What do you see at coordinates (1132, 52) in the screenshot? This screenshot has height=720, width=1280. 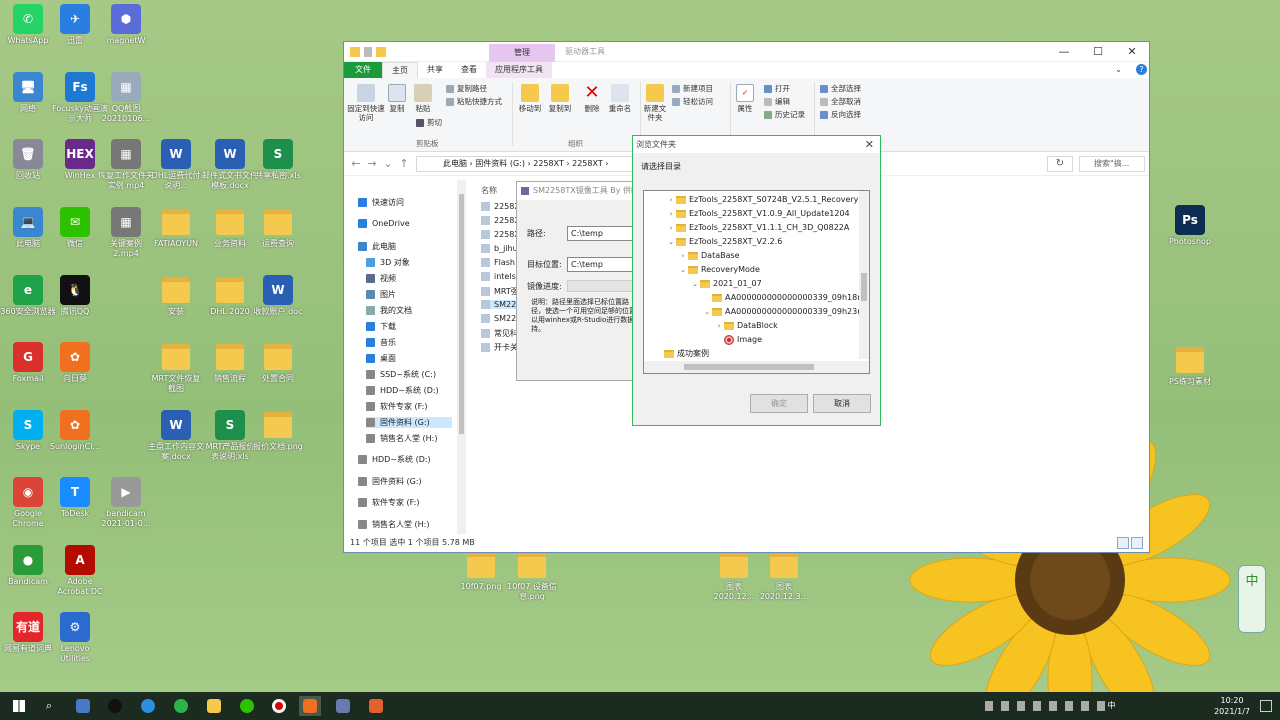 I see `close-button: ✕` at bounding box center [1132, 52].